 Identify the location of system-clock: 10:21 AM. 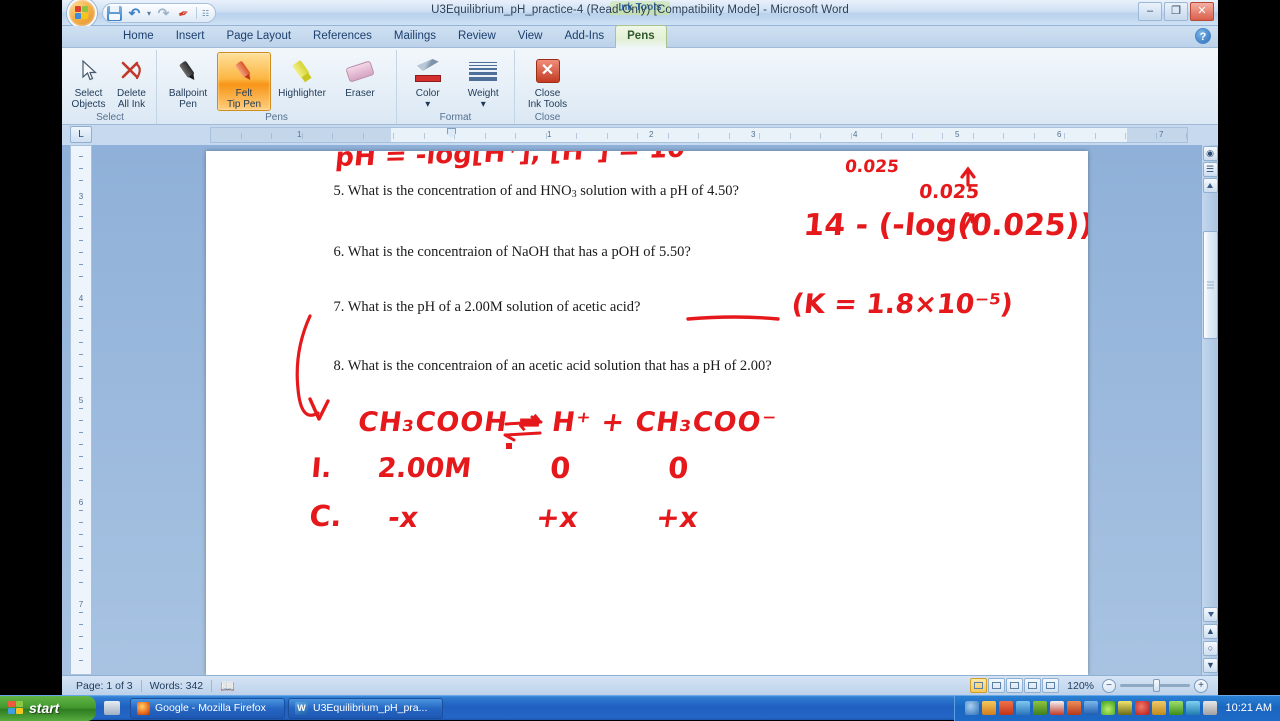
(1246, 708).